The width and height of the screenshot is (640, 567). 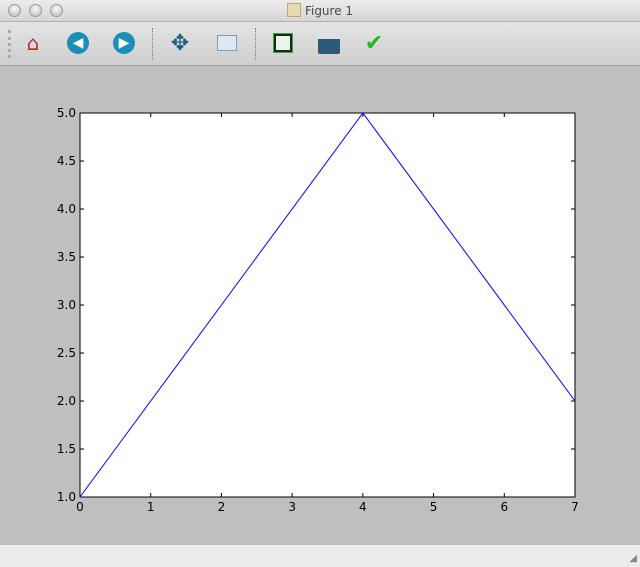 What do you see at coordinates (66, 305) in the screenshot?
I see `y-tick-label: 3.0` at bounding box center [66, 305].